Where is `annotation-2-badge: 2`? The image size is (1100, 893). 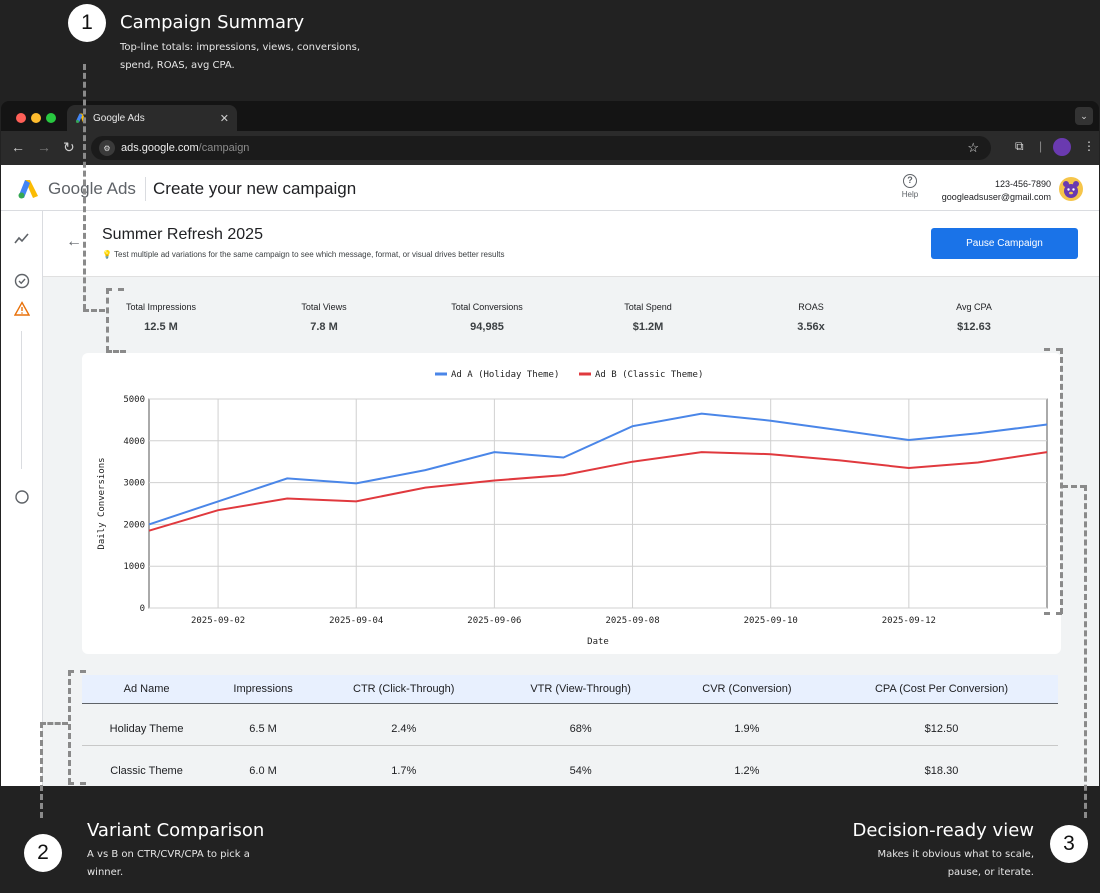
annotation-2-badge: 2 is located at coordinates (43, 853).